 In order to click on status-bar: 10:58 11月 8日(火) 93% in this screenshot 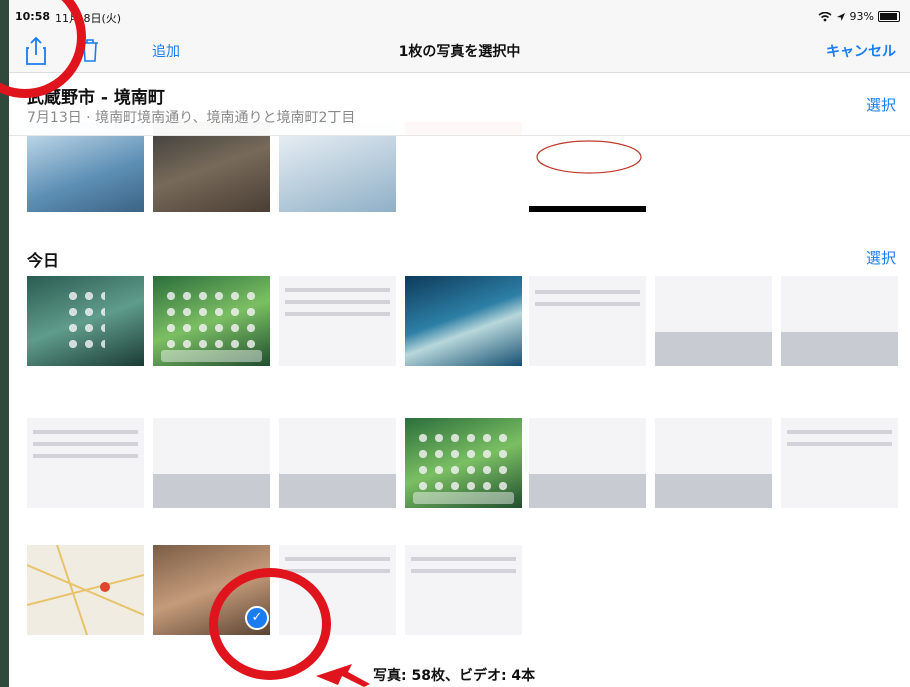, I will do `click(459, 16)`.